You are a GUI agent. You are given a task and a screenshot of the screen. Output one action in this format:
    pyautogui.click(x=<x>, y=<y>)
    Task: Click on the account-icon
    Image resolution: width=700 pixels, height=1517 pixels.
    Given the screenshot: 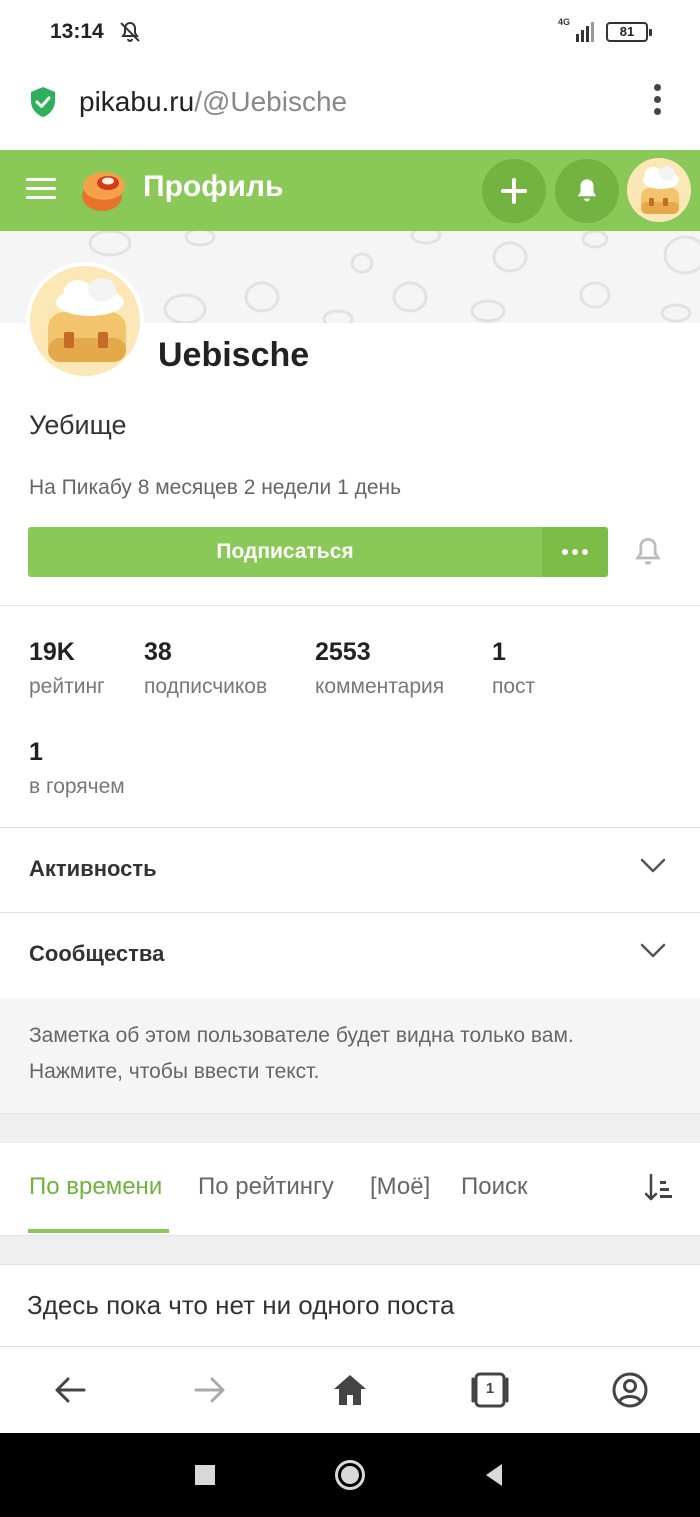 What is the action you would take?
    pyautogui.click(x=630, y=1390)
    